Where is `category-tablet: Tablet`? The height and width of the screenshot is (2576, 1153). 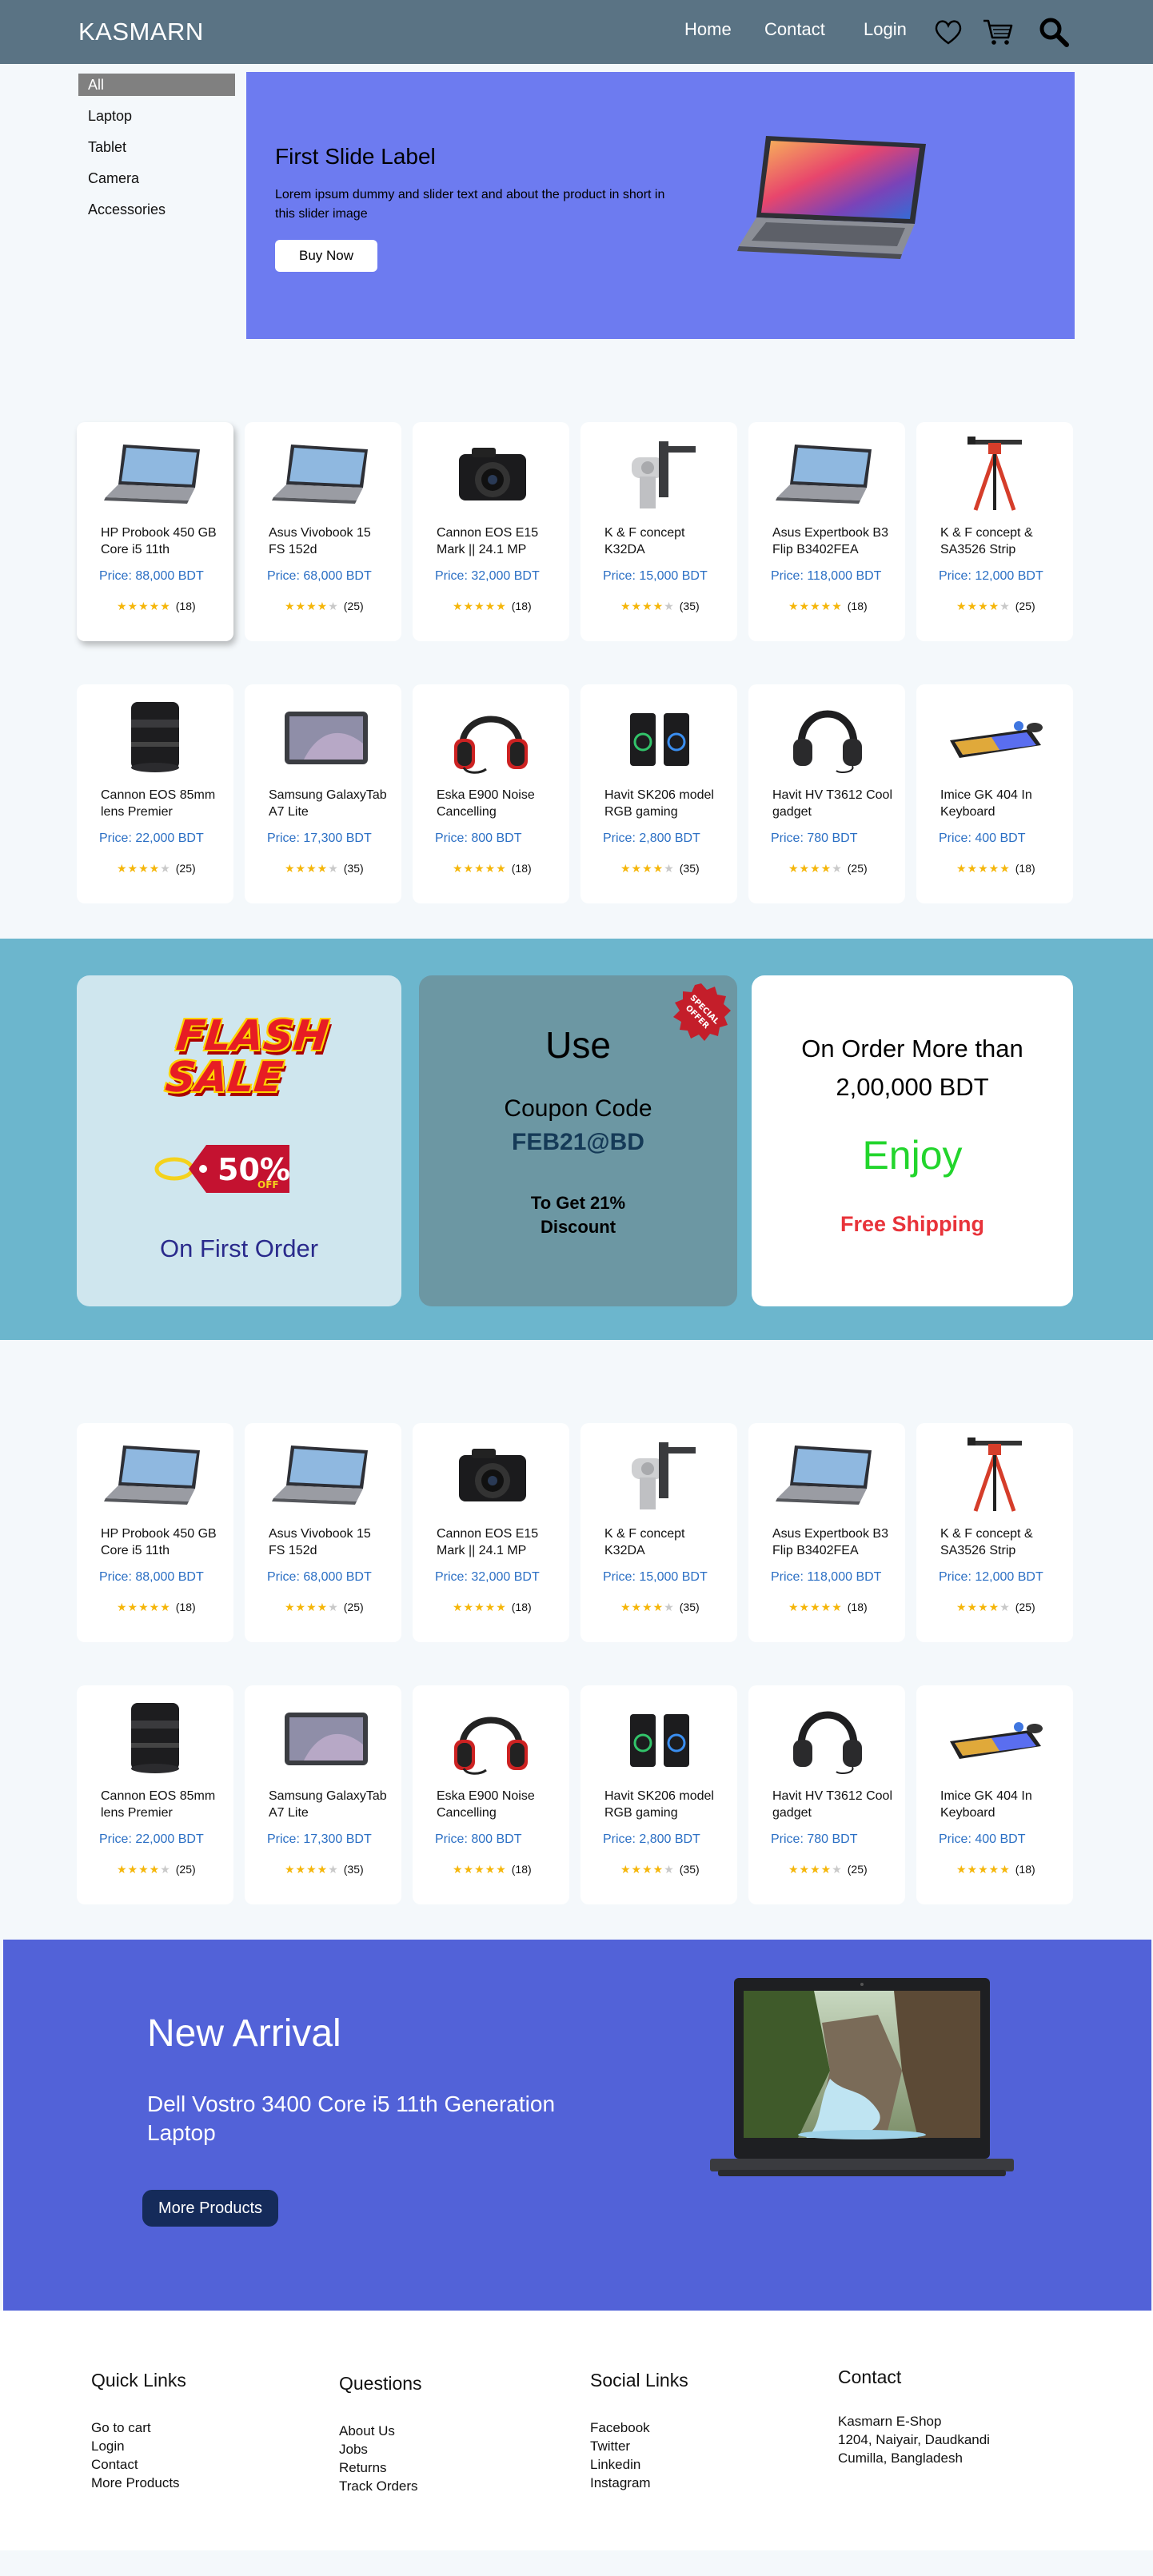
category-tablet: Tablet is located at coordinates (156, 150).